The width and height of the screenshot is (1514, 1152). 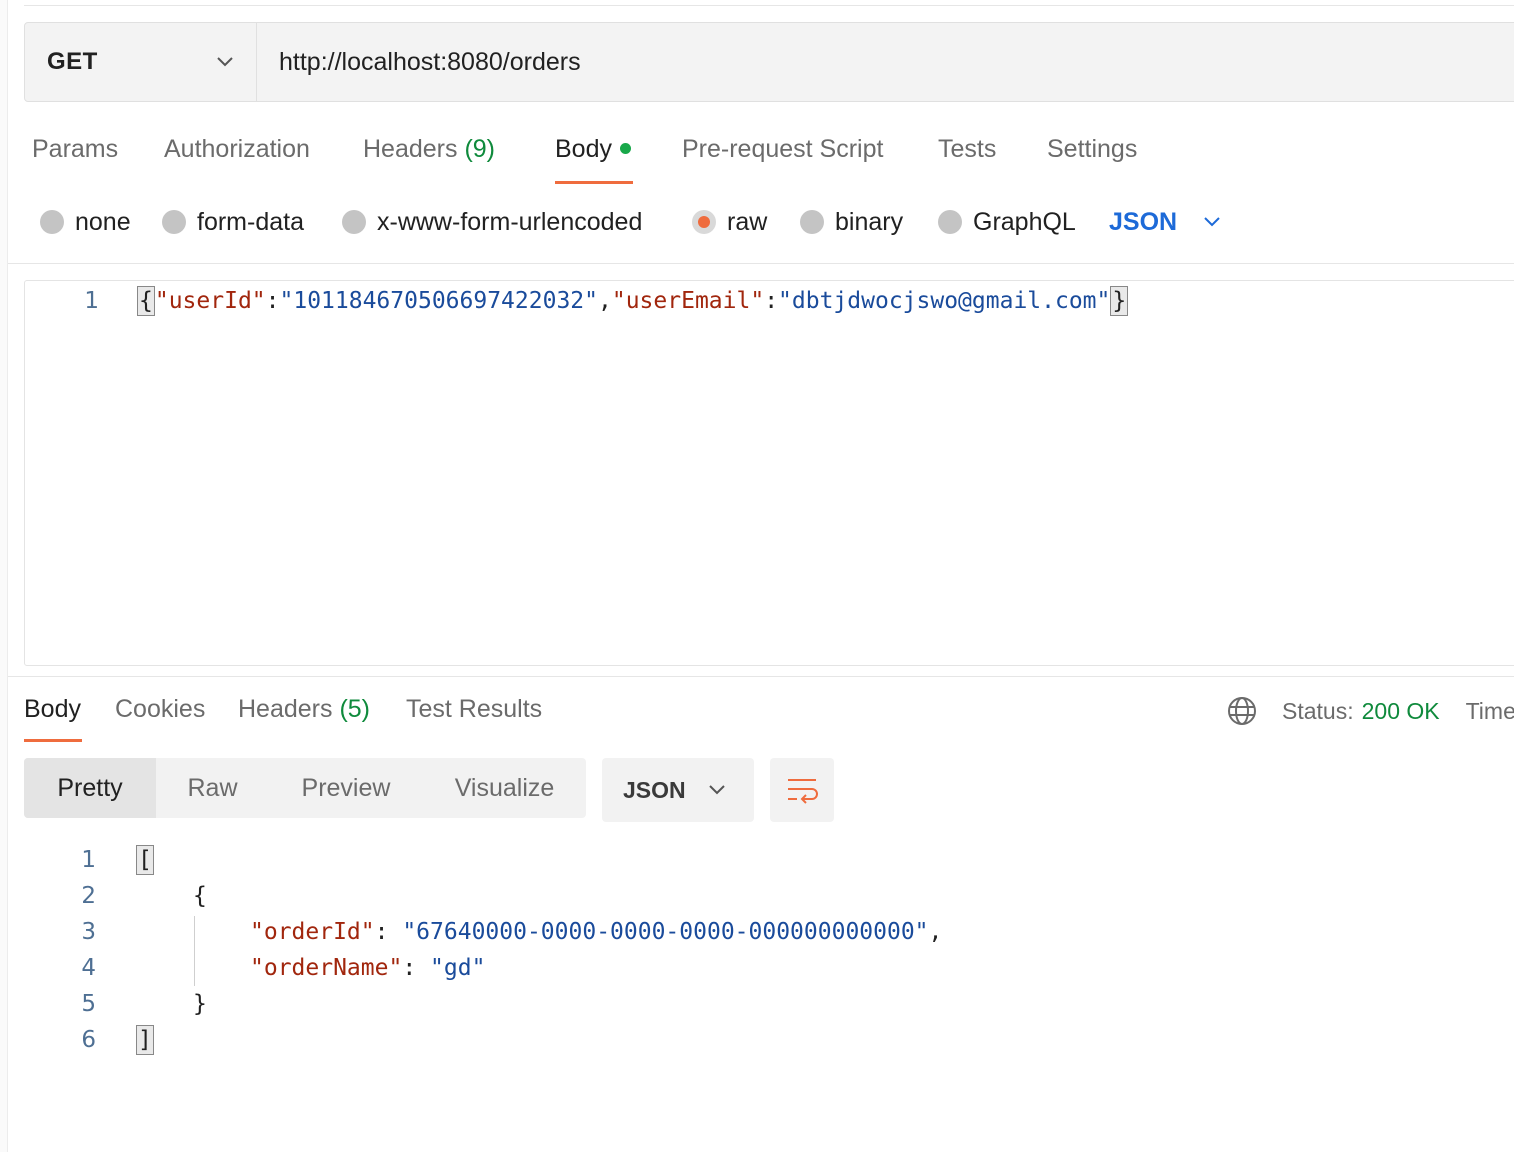 I want to click on time-label: Time, so click(x=1489, y=710).